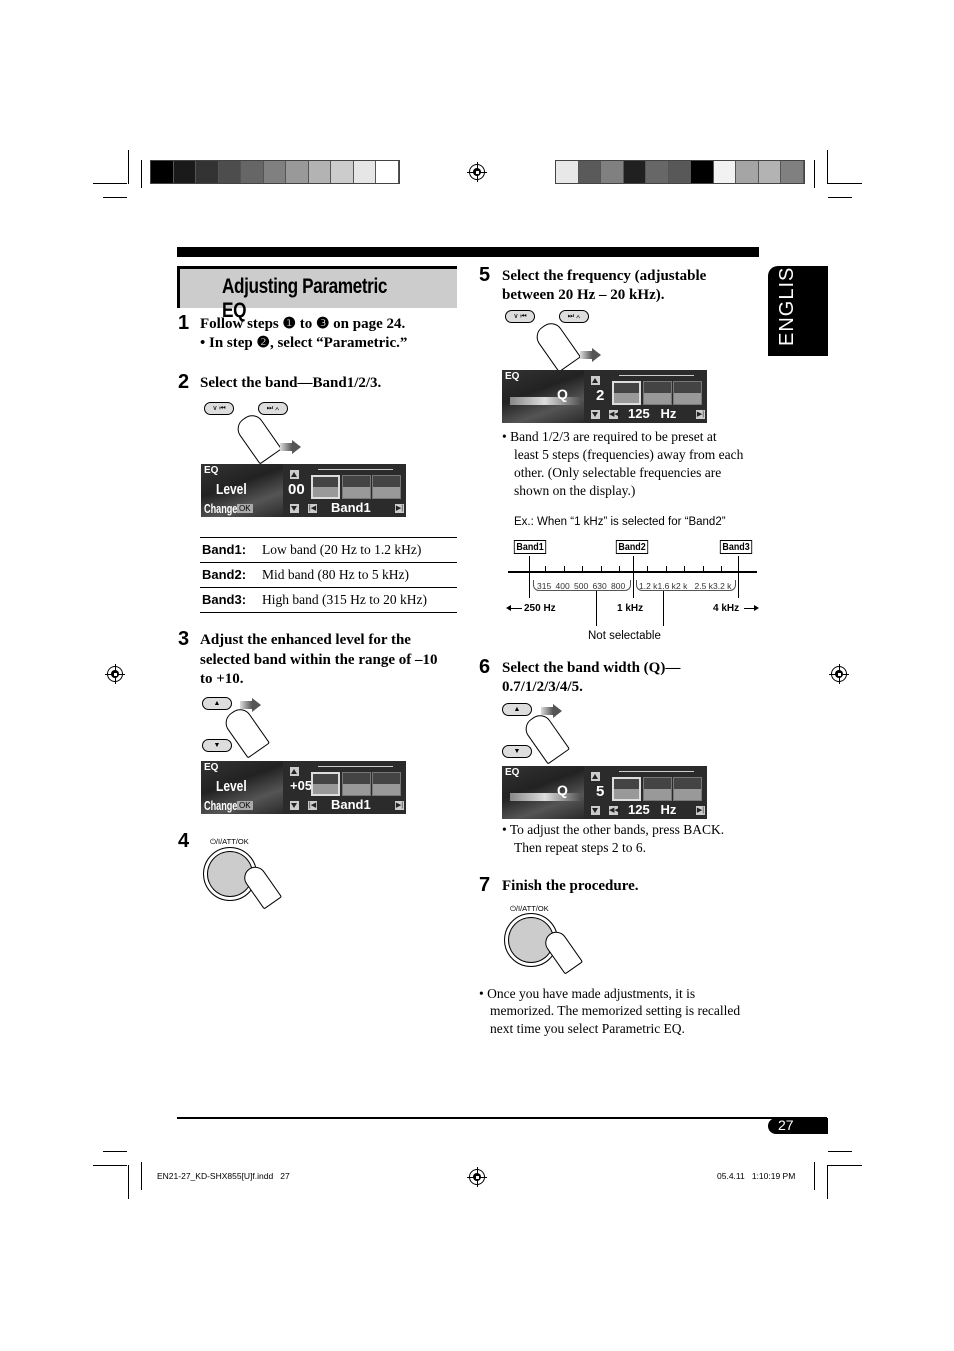 The width and height of the screenshot is (954, 1351). I want to click on eq-display: EQ Q 5 ◀◀ 125 Hz ▶|, so click(604, 792).